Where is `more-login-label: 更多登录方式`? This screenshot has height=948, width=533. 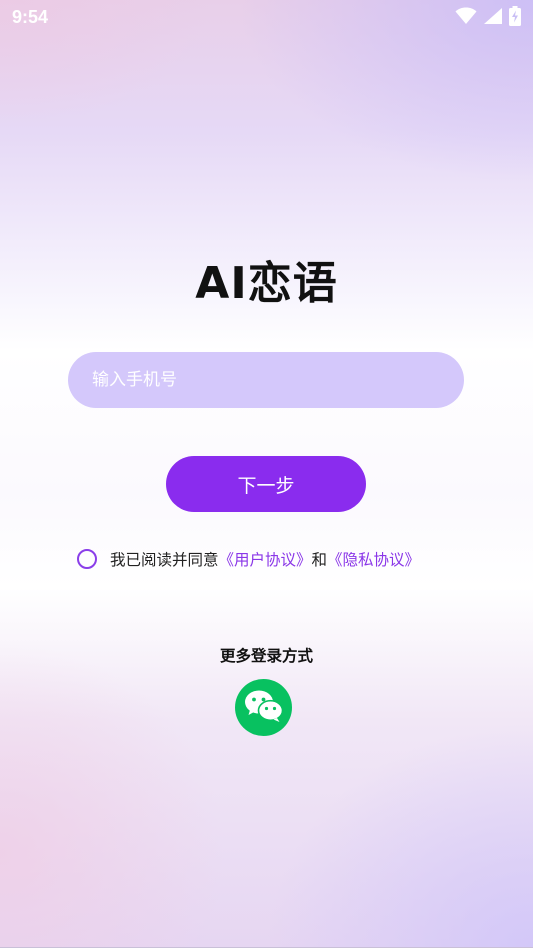 more-login-label: 更多登录方式 is located at coordinates (266, 656).